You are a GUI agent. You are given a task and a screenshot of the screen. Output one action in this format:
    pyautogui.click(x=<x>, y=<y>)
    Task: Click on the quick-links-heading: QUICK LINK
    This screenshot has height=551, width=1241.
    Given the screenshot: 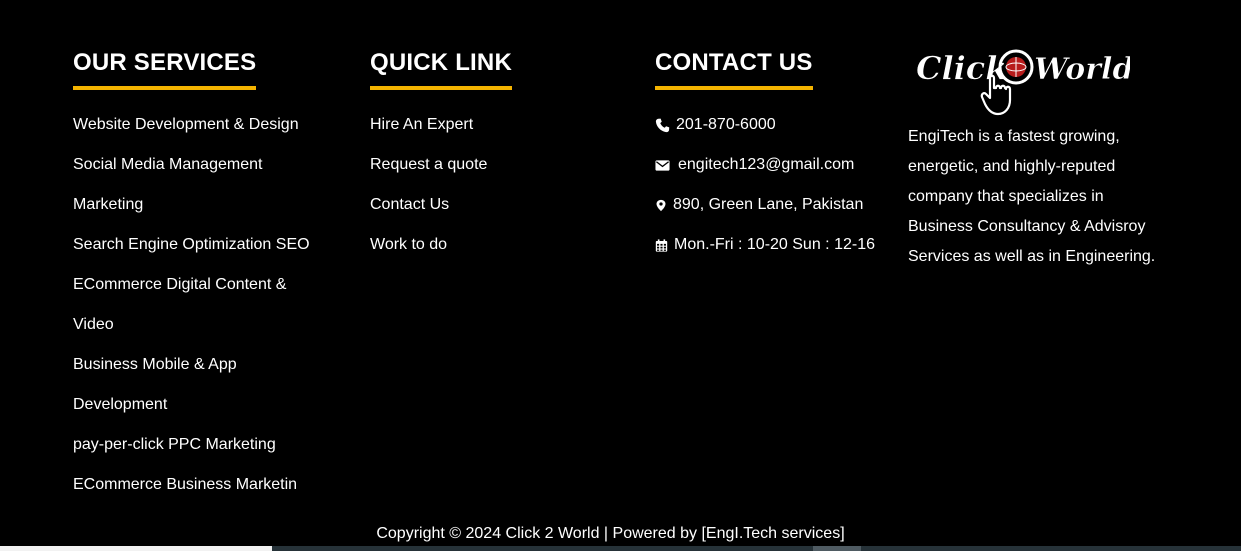 What is the action you would take?
    pyautogui.click(x=441, y=69)
    